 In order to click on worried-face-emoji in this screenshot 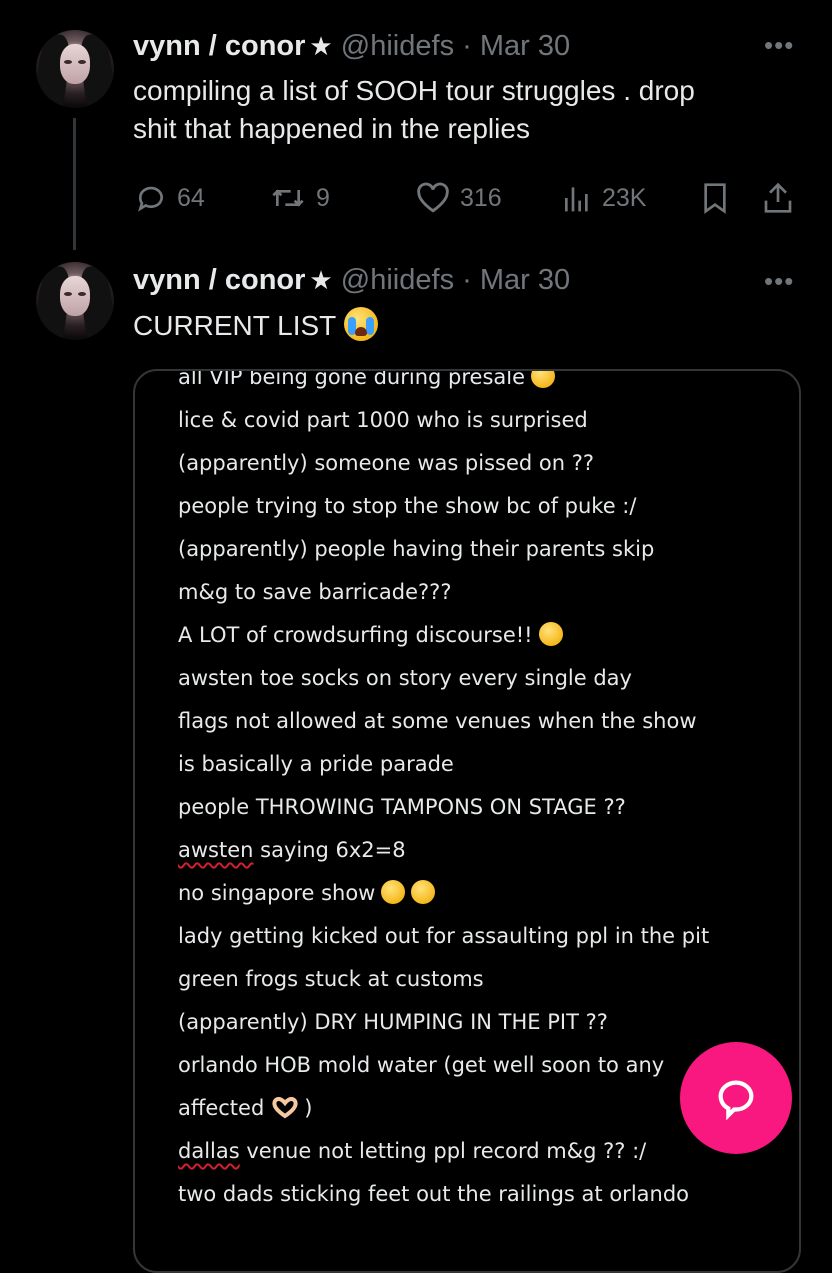, I will do `click(405, 892)`.